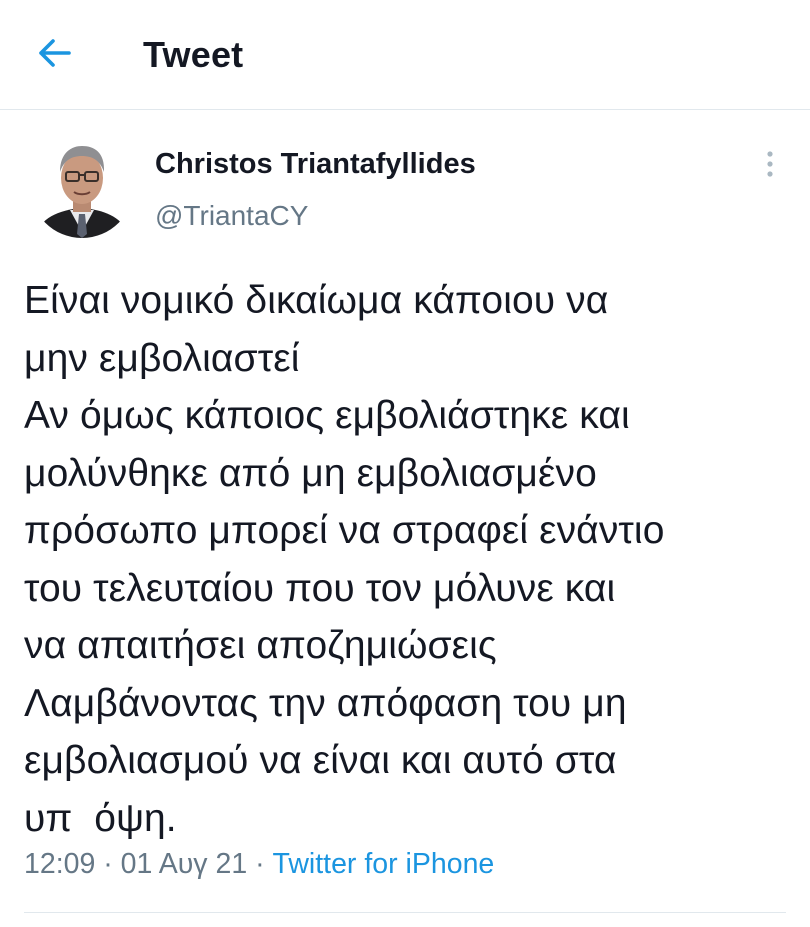  Describe the element at coordinates (162, 358) in the screenshot. I see `tweet-line: μην εμβολιαστεί` at that location.